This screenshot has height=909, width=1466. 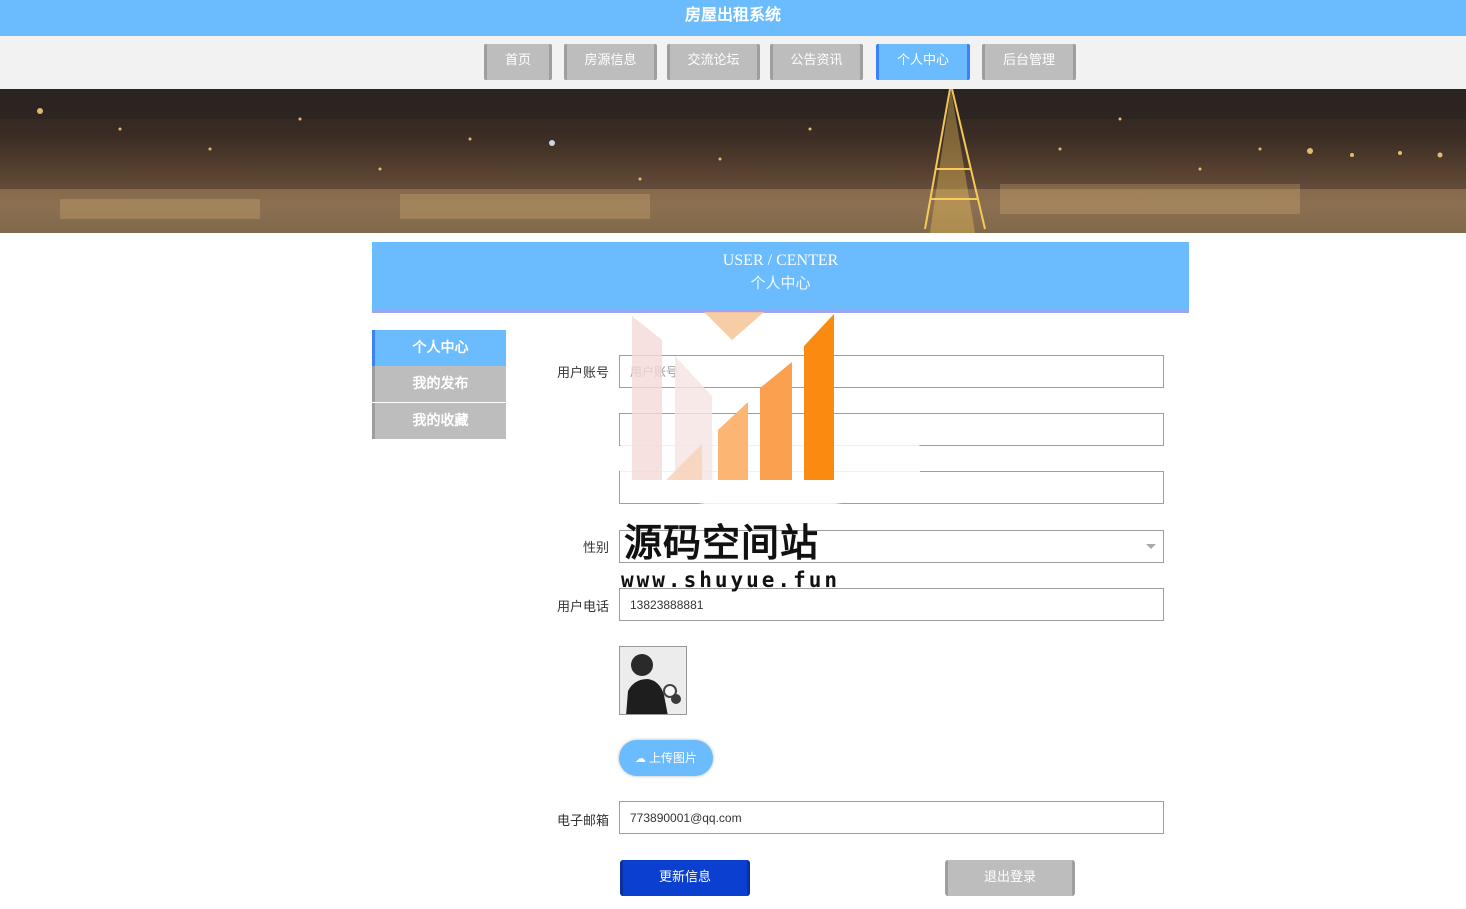 I want to click on chevron-down-icon, so click(x=1151, y=546).